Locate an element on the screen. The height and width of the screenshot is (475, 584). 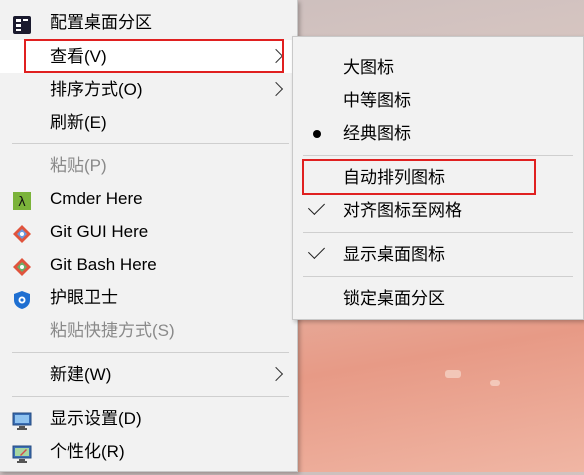
submenu-item-align-to-grid: 对齐图标至网格 is located at coordinates (438, 210).